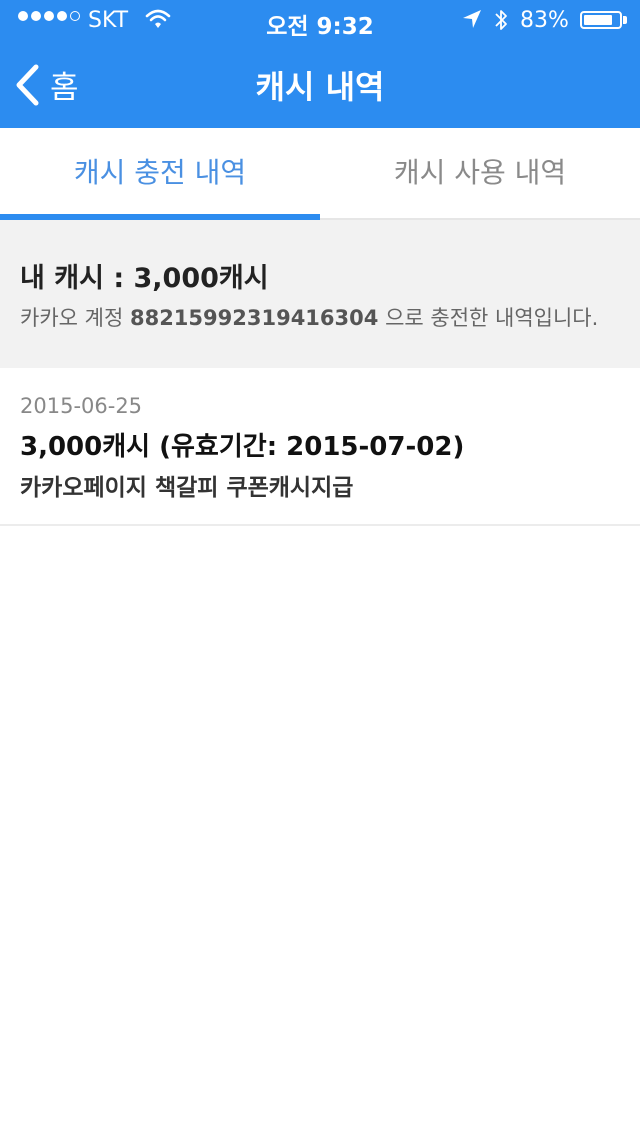  What do you see at coordinates (501, 22) in the screenshot?
I see `bluetooth-icon` at bounding box center [501, 22].